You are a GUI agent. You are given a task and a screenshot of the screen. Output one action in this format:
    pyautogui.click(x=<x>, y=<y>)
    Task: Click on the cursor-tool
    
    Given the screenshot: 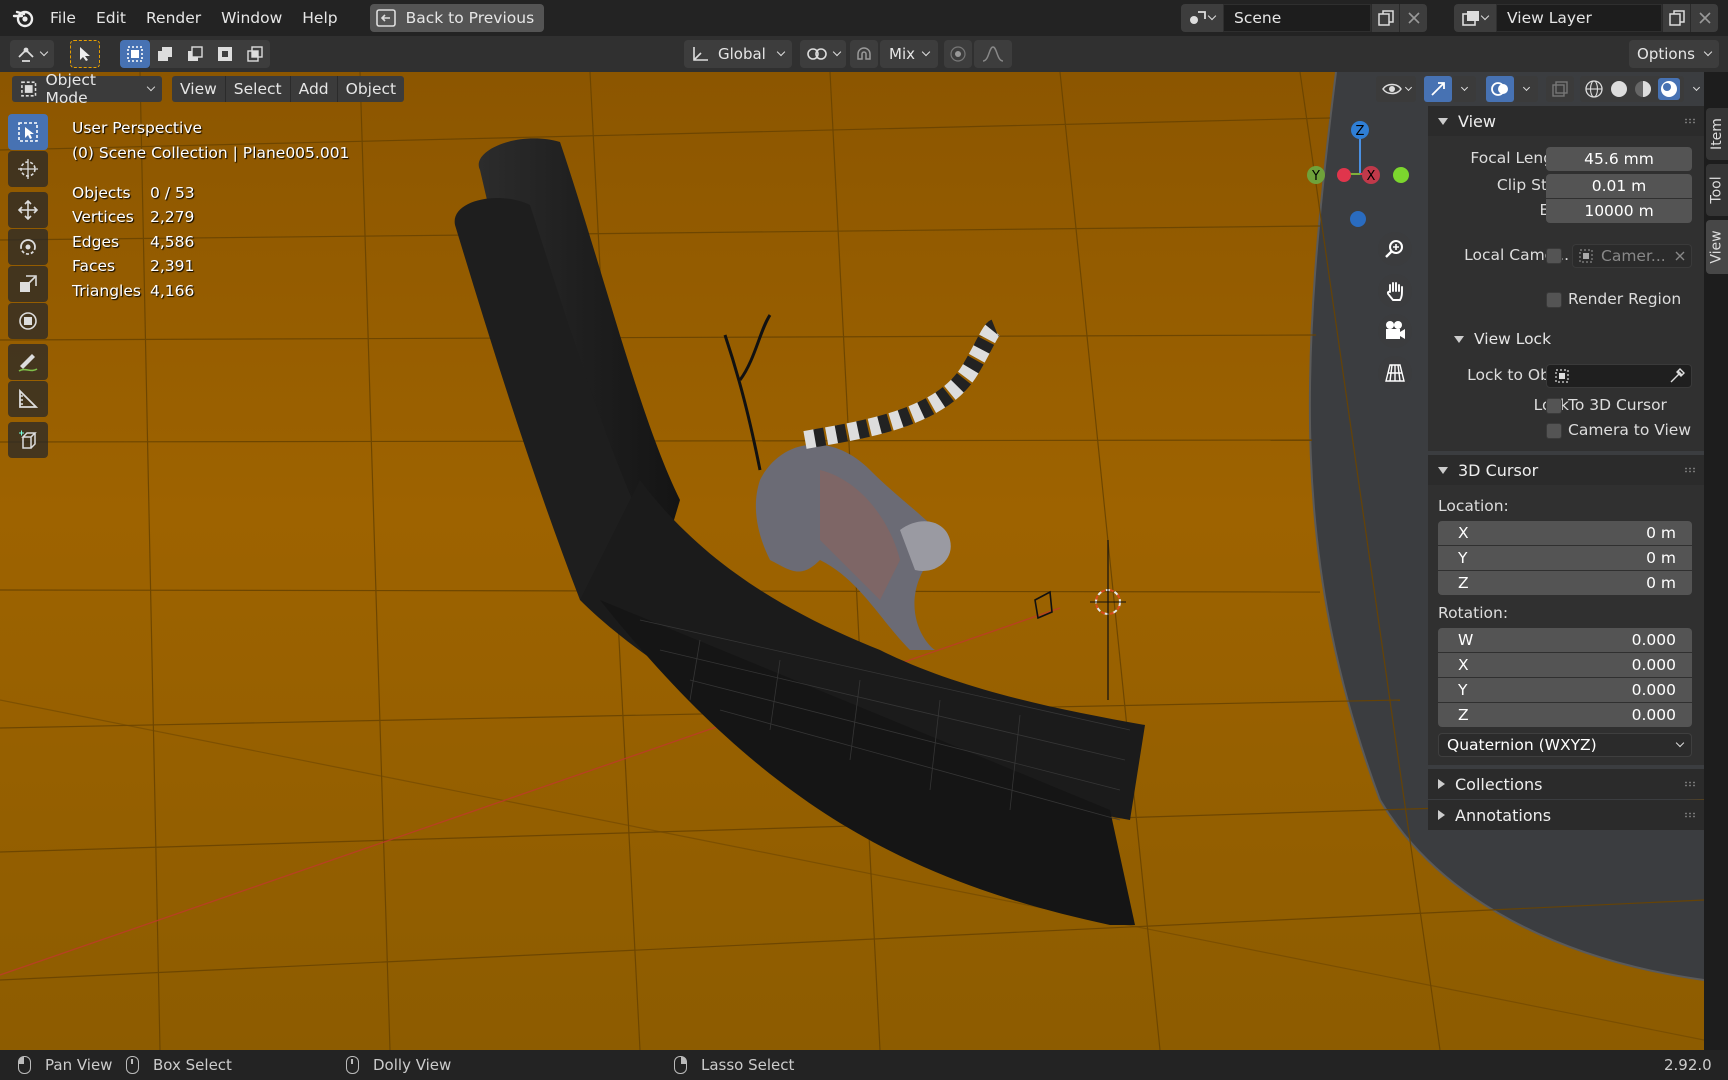 What is the action you would take?
    pyautogui.click(x=28, y=169)
    